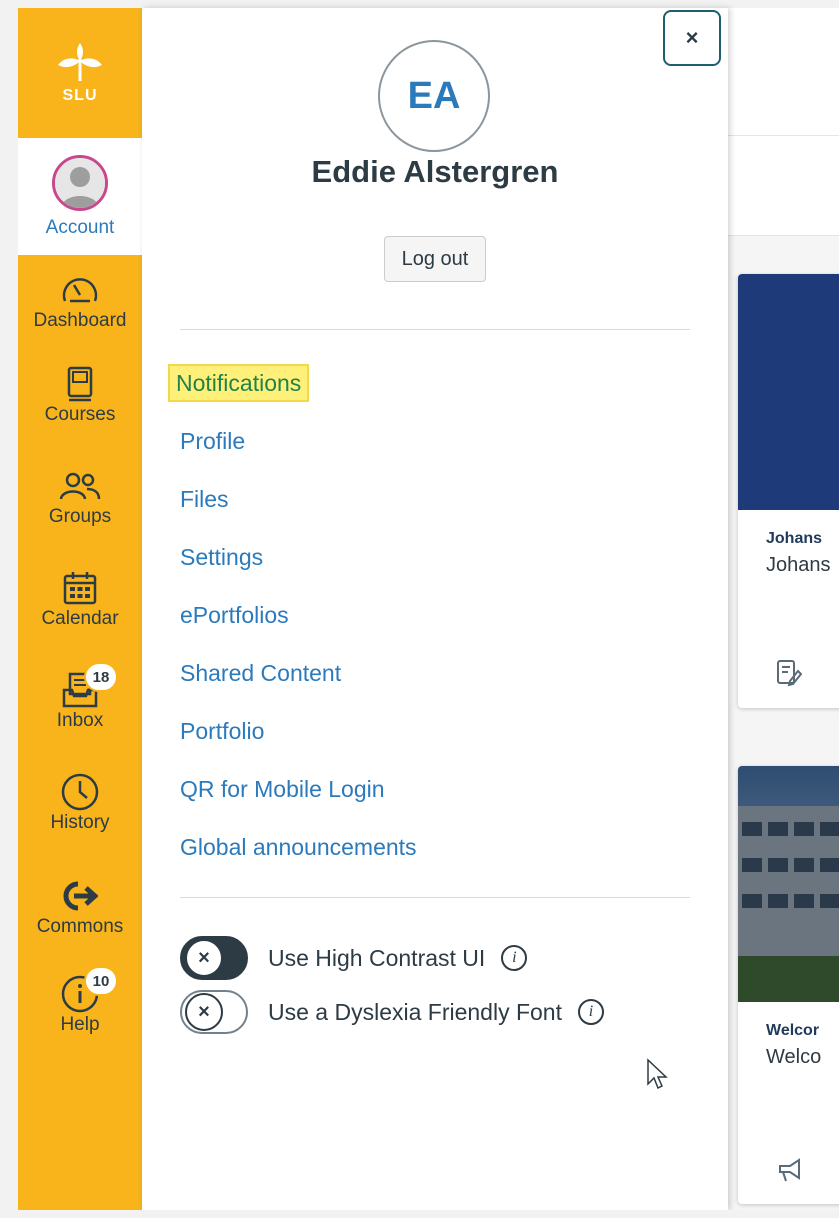  What do you see at coordinates (101, 677) in the screenshot?
I see `inbox-unread-badge: 18` at bounding box center [101, 677].